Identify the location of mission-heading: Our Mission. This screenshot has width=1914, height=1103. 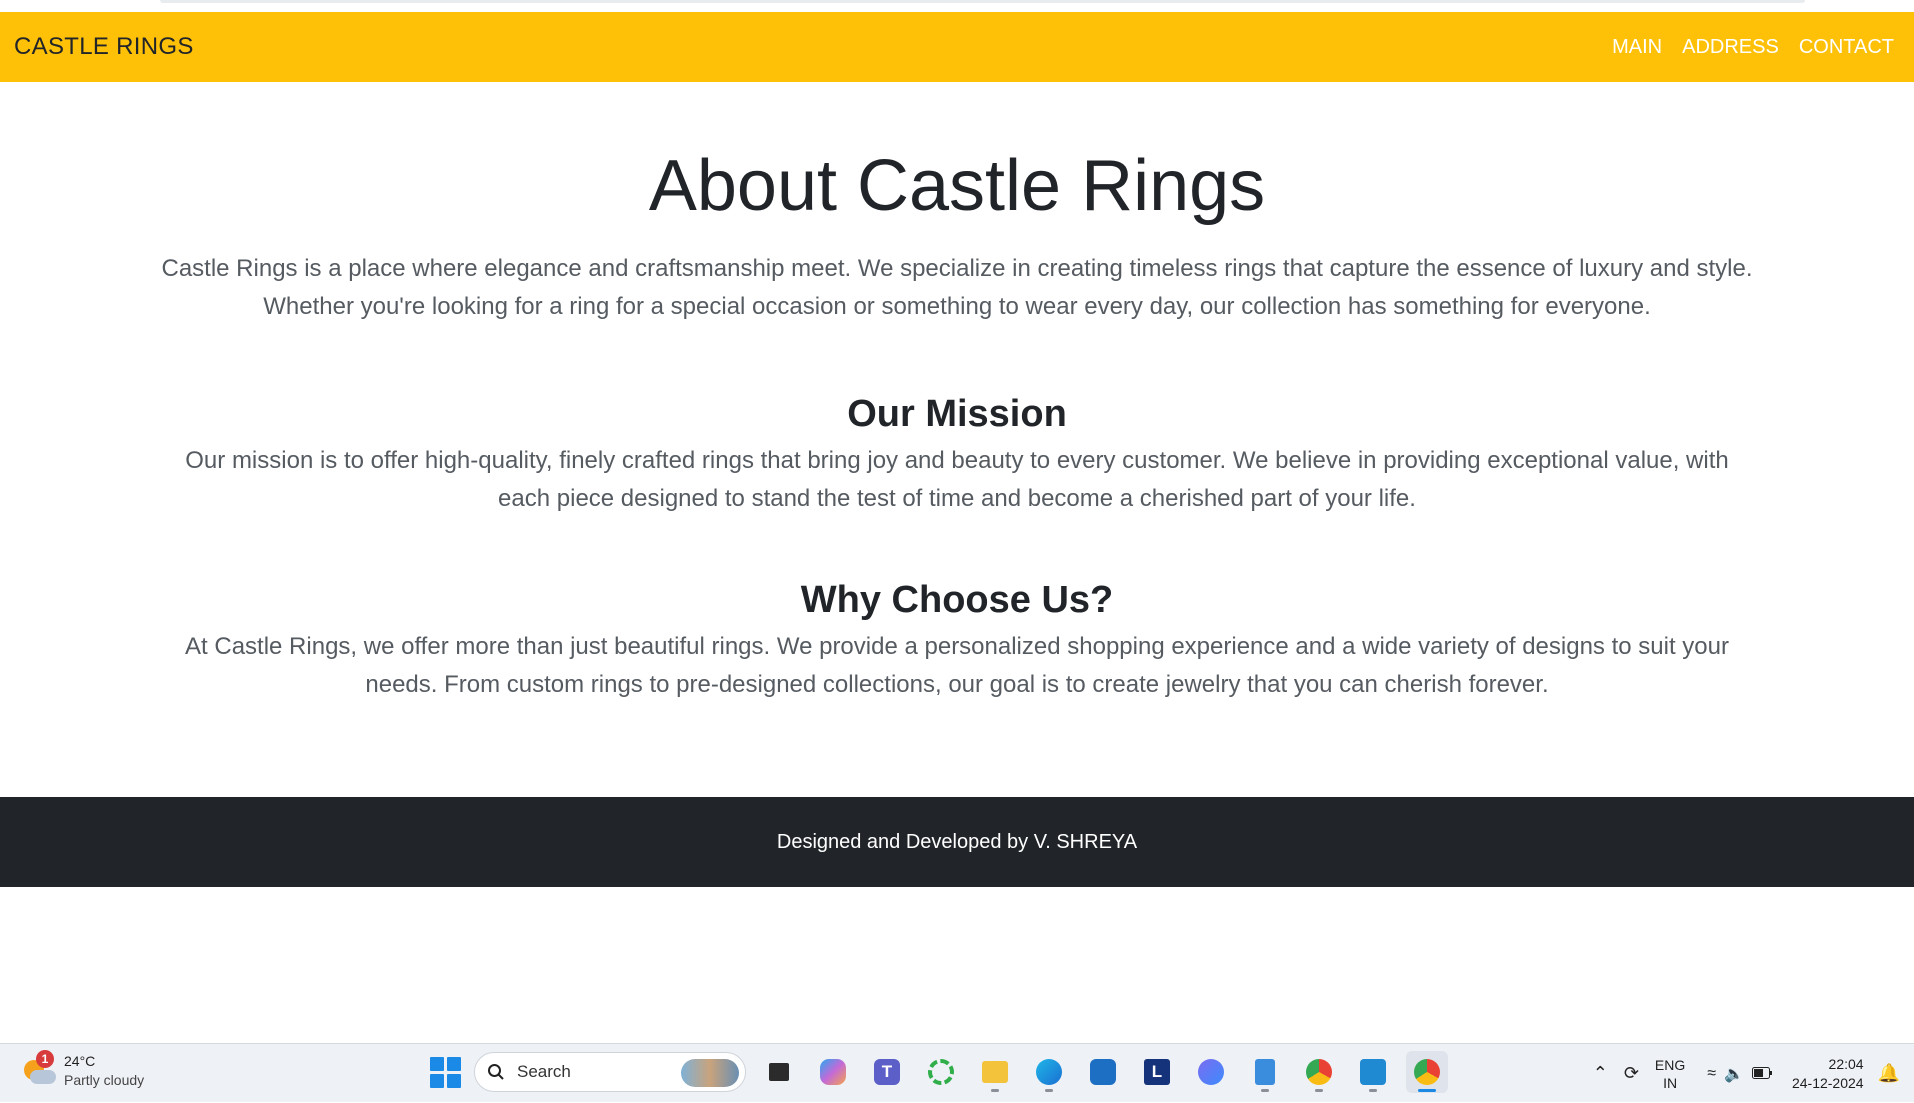
(957, 414).